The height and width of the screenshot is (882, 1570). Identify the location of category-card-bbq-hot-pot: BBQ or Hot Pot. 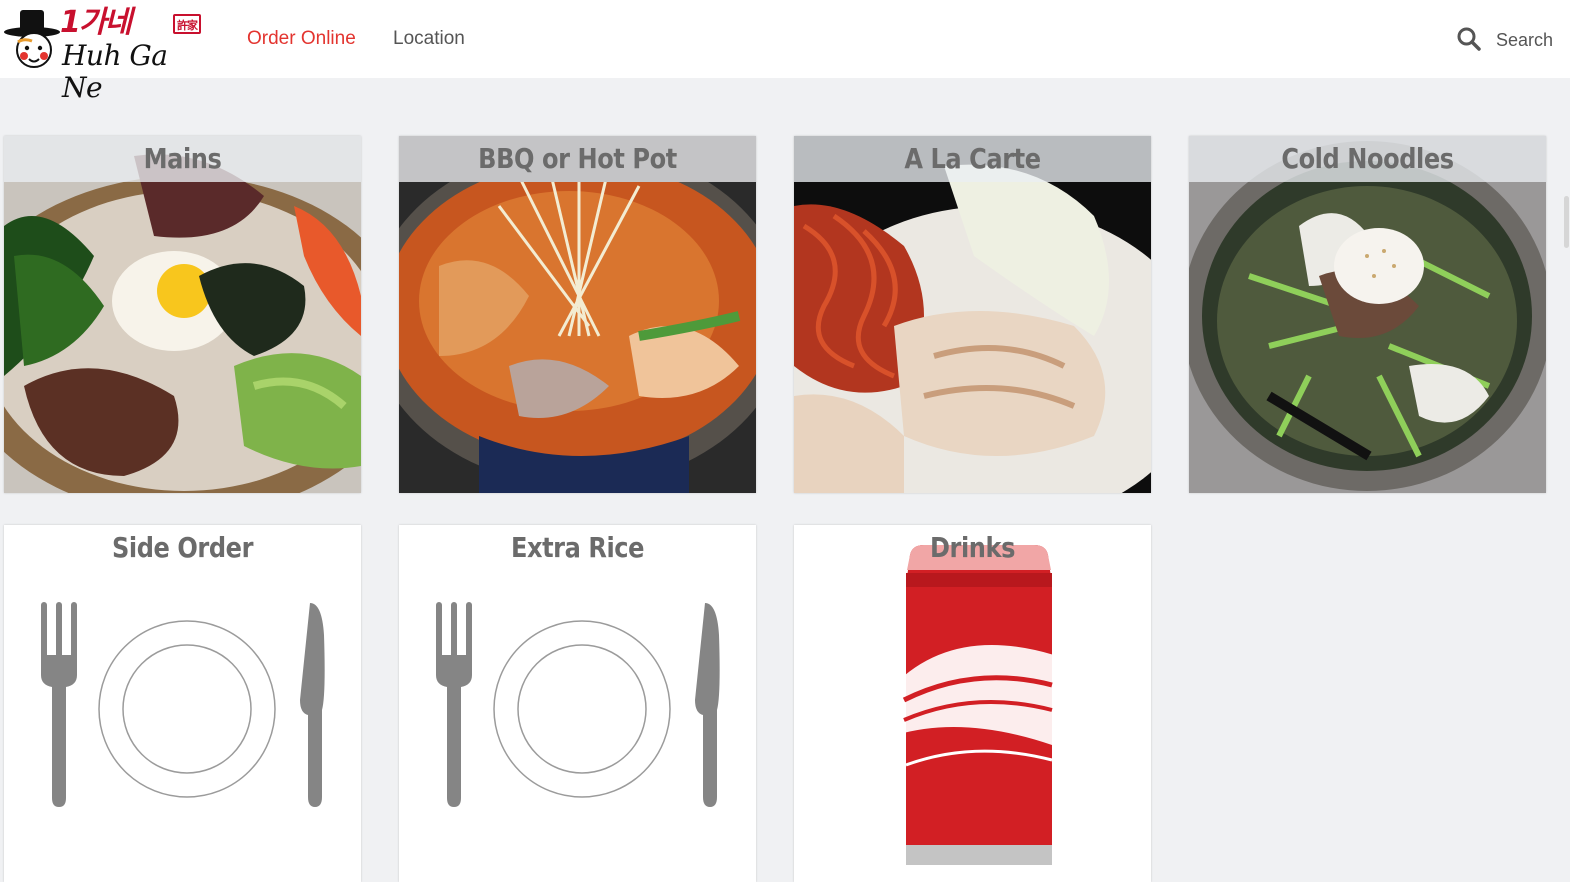
(577, 314).